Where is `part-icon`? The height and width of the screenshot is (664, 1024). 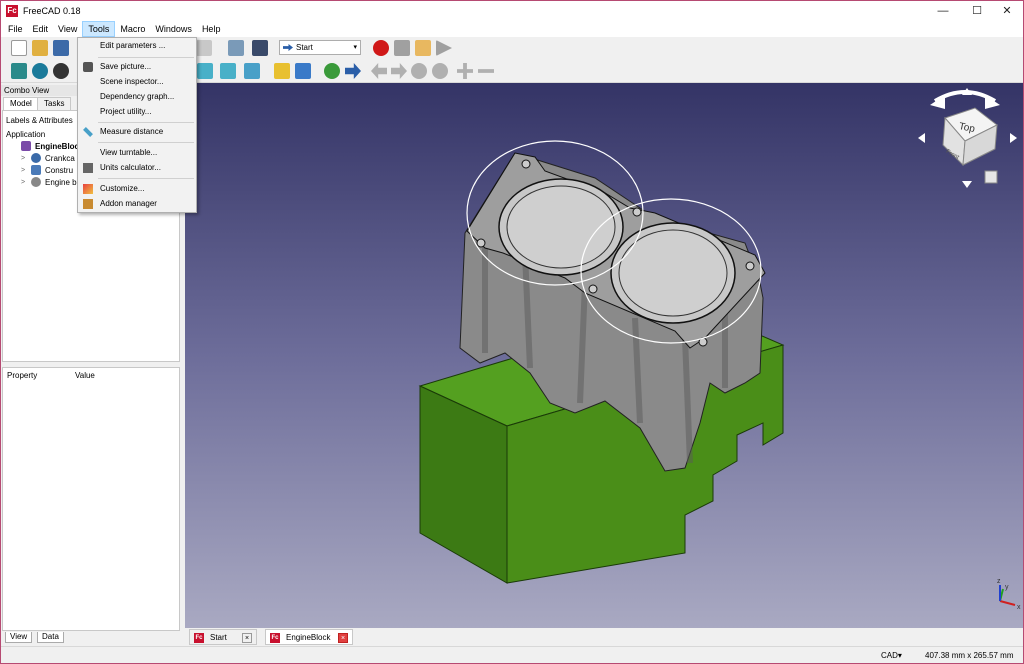
part-icon is located at coordinates (282, 71).